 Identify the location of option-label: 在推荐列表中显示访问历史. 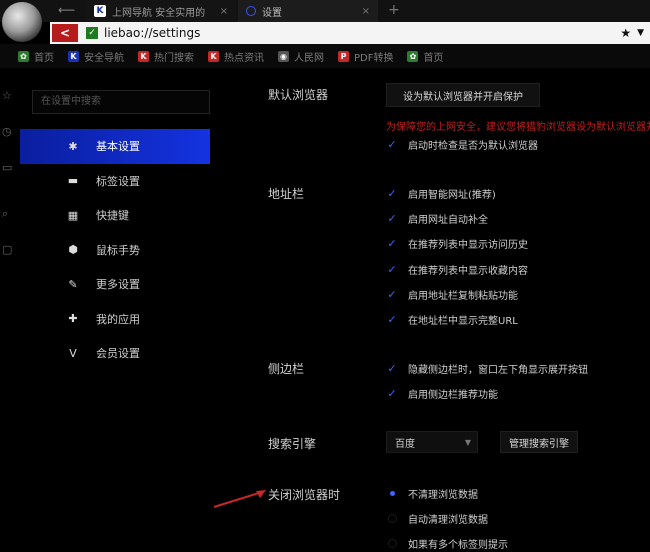
(468, 245).